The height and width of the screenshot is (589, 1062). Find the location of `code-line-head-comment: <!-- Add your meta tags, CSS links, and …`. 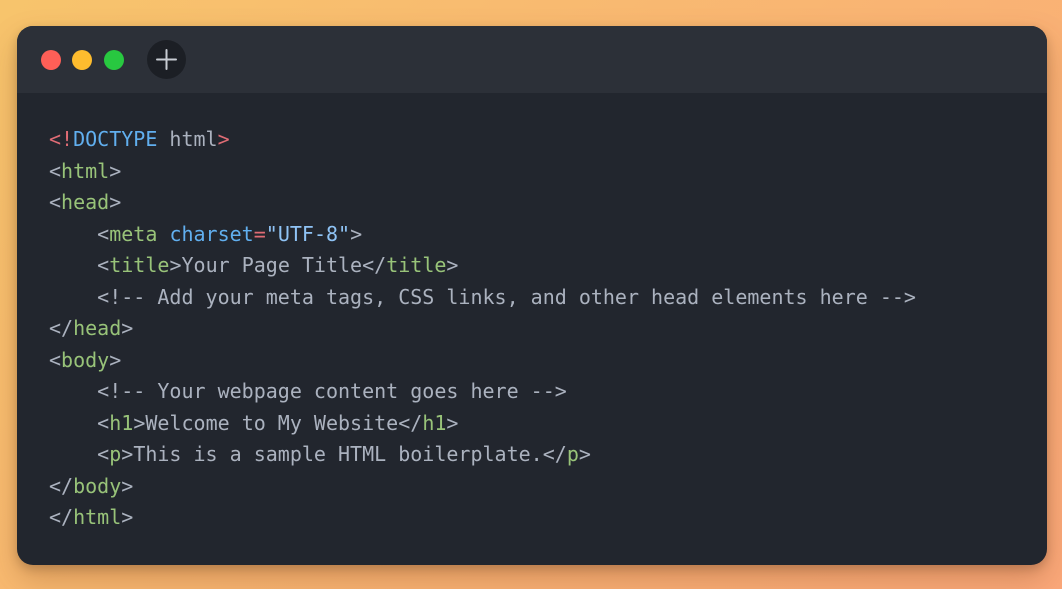

code-line-head-comment: <!-- Add your meta tags, CSS links, and … is located at coordinates (506, 296).